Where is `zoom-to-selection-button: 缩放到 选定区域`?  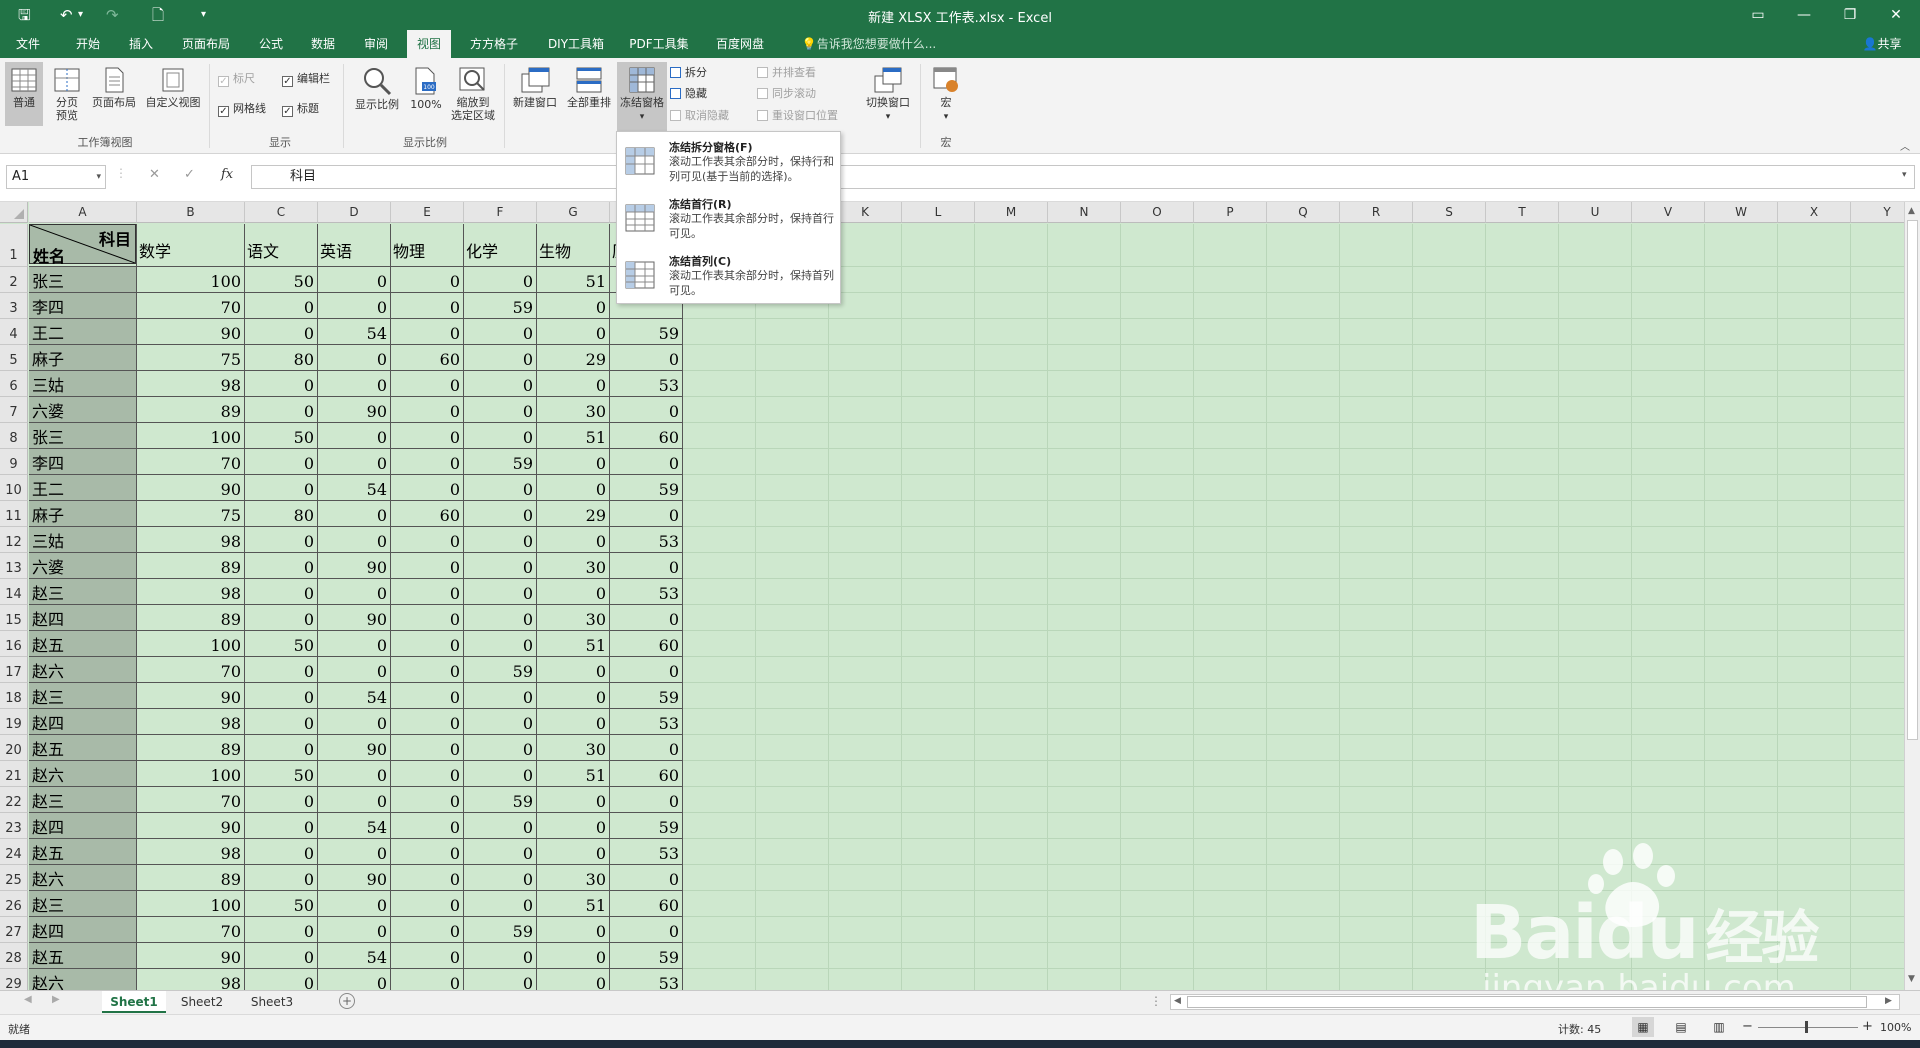
zoom-to-selection-button: 缩放到 选定区域 is located at coordinates (473, 97).